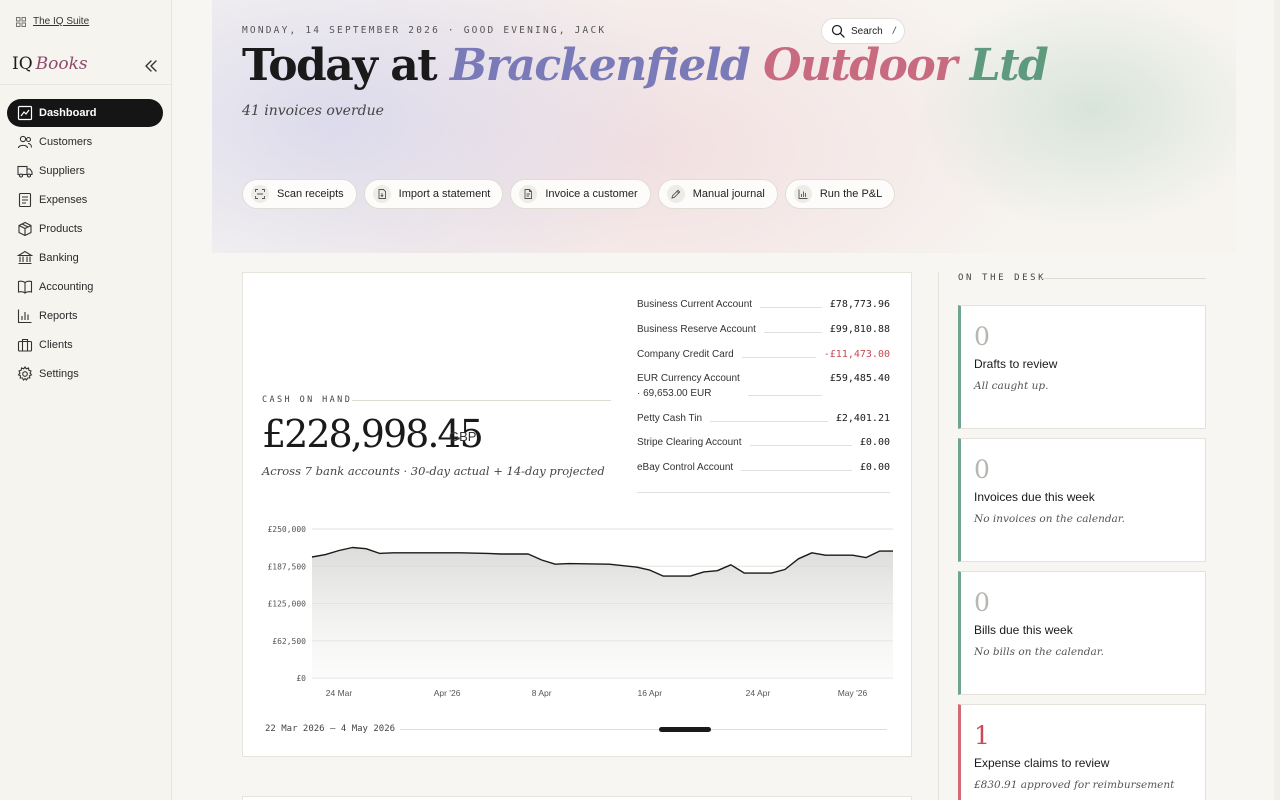  What do you see at coordinates (1042, 763) in the screenshot?
I see `tile-title: Expense claims to review` at bounding box center [1042, 763].